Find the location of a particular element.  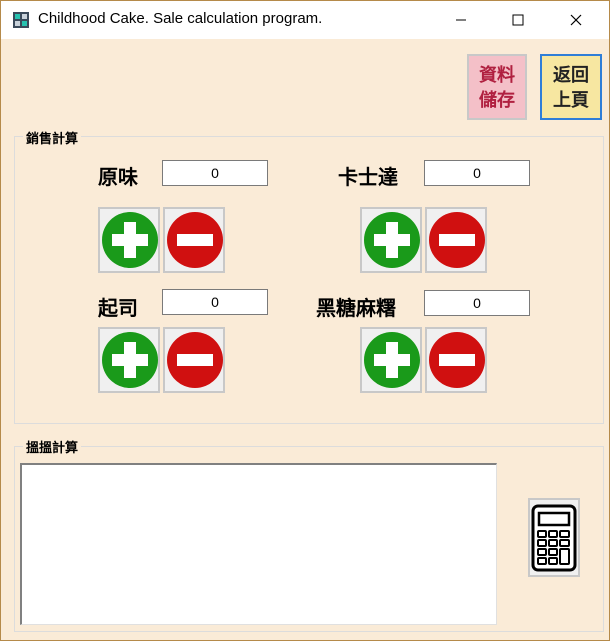

flavor-label-brown-sugar-mochi: 黑糖麻糬 is located at coordinates (356, 308).